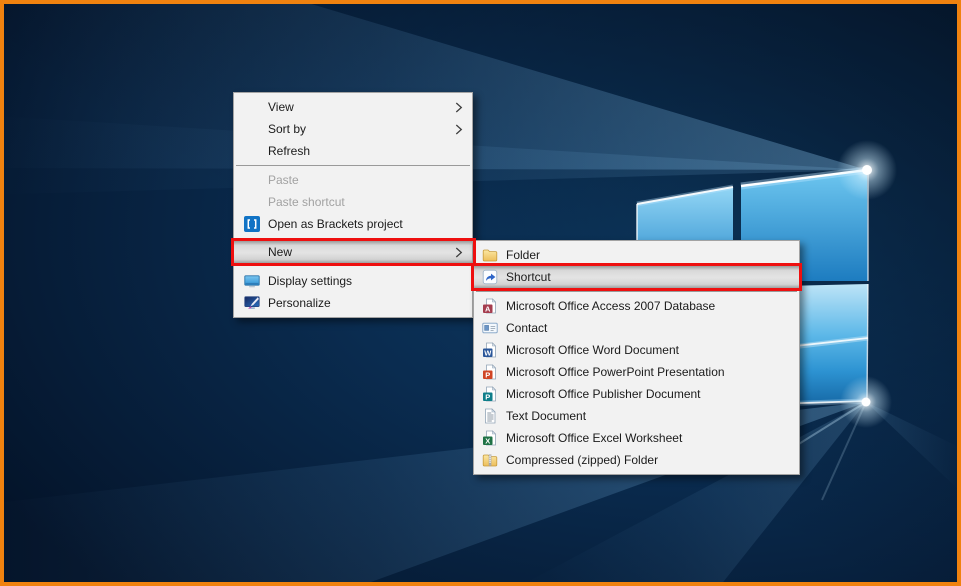 This screenshot has height=586, width=961. Describe the element at coordinates (490, 460) in the screenshot. I see `zip-folder-icon` at that location.